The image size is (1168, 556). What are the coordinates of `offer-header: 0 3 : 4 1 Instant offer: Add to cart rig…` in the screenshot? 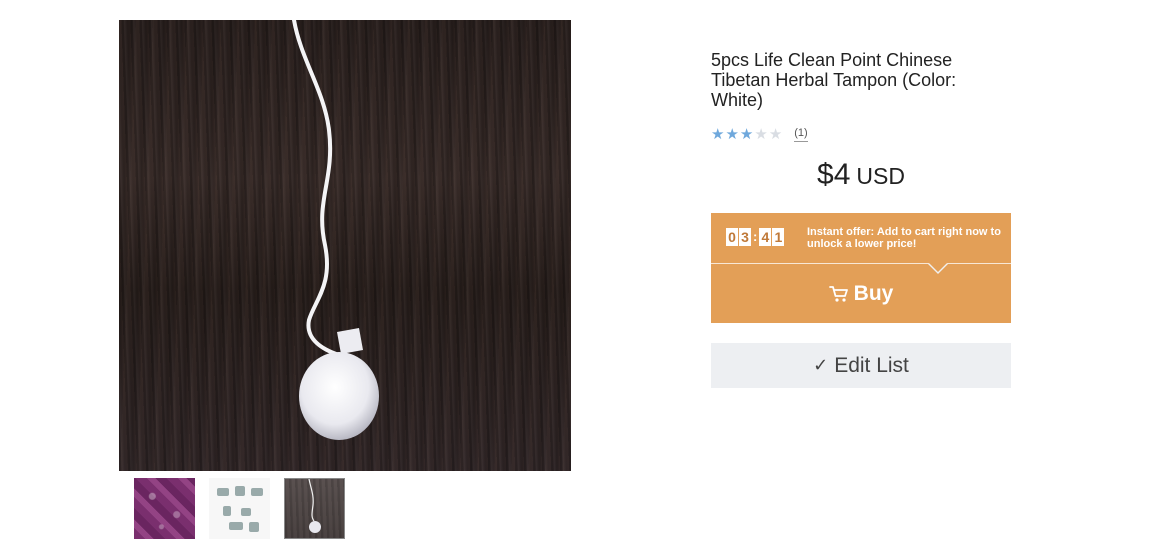 It's located at (861, 238).